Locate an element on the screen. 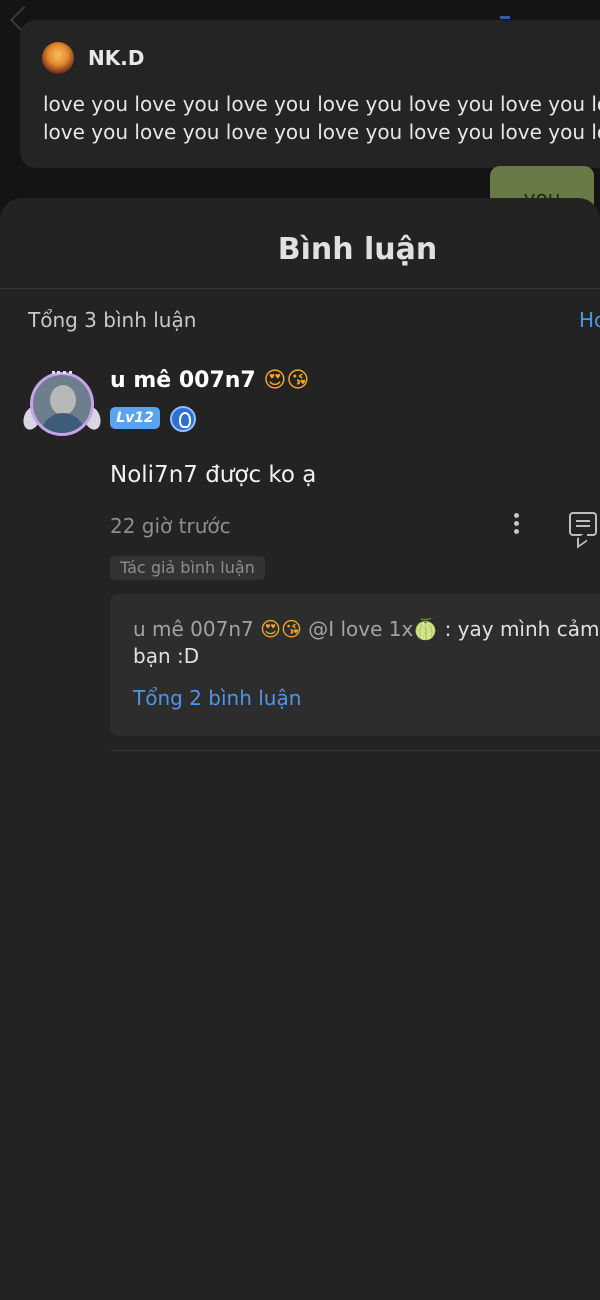 This screenshot has height=1300, width=600. name-emojis: 😍😘 is located at coordinates (286, 380).